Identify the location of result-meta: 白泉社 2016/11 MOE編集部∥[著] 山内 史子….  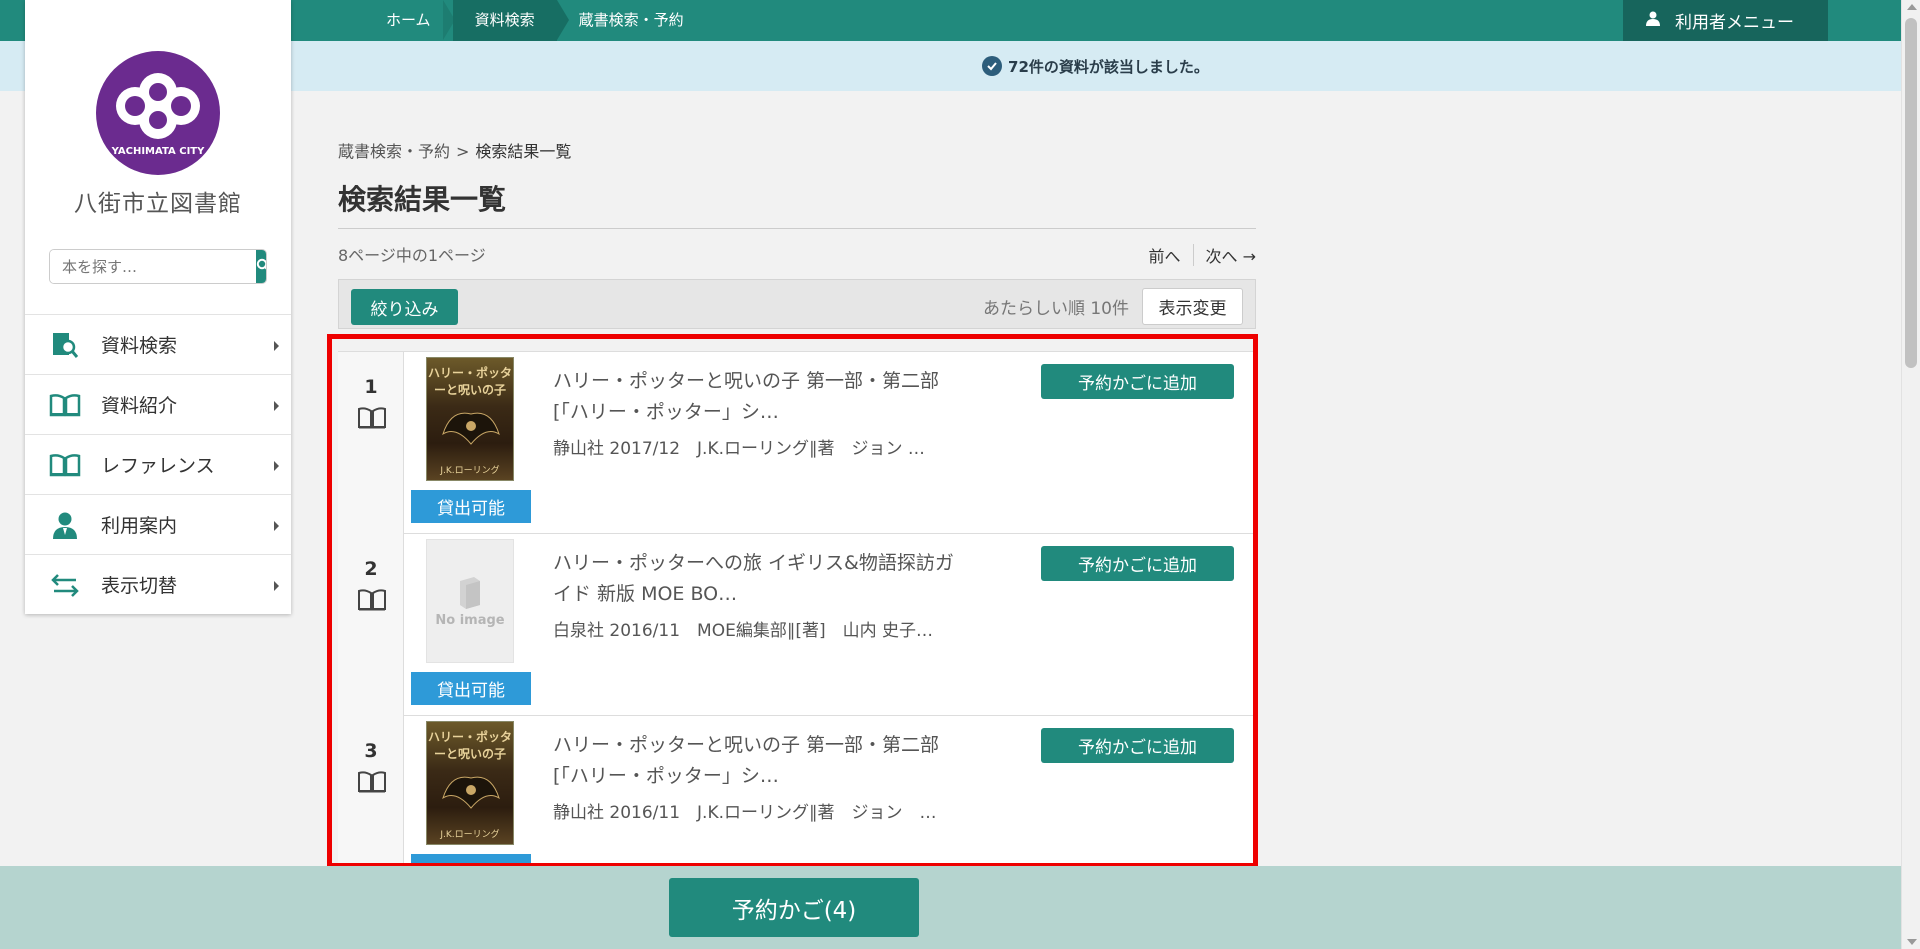
(743, 631).